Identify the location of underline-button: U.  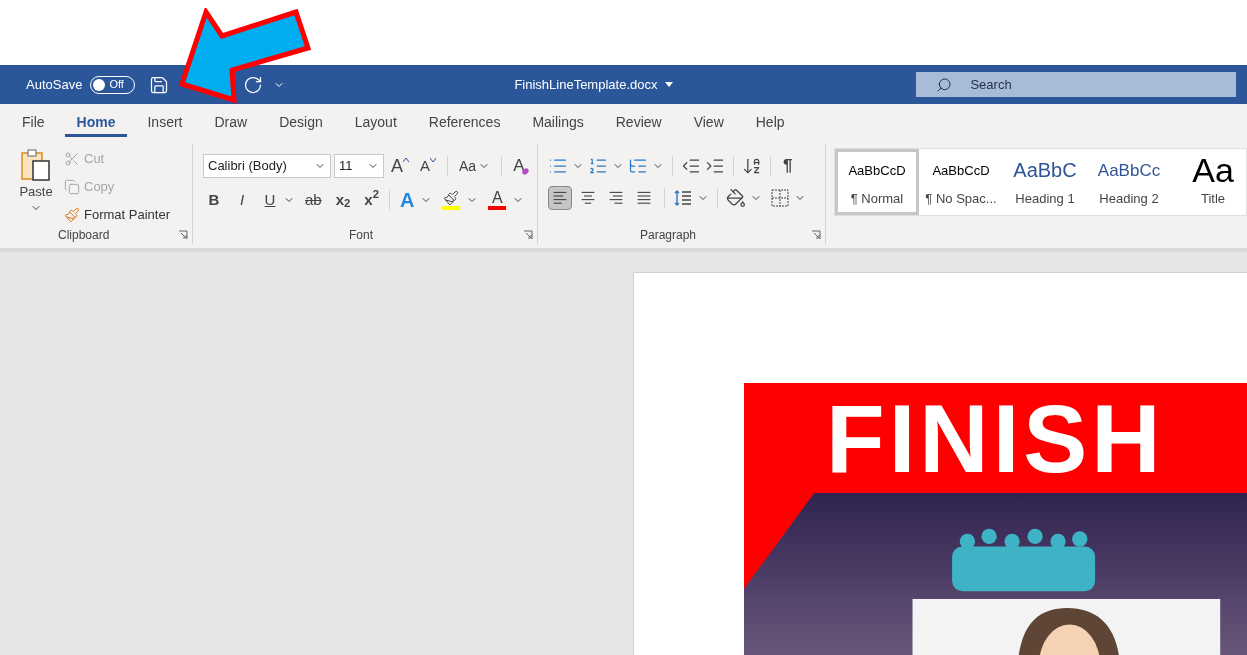
(270, 200).